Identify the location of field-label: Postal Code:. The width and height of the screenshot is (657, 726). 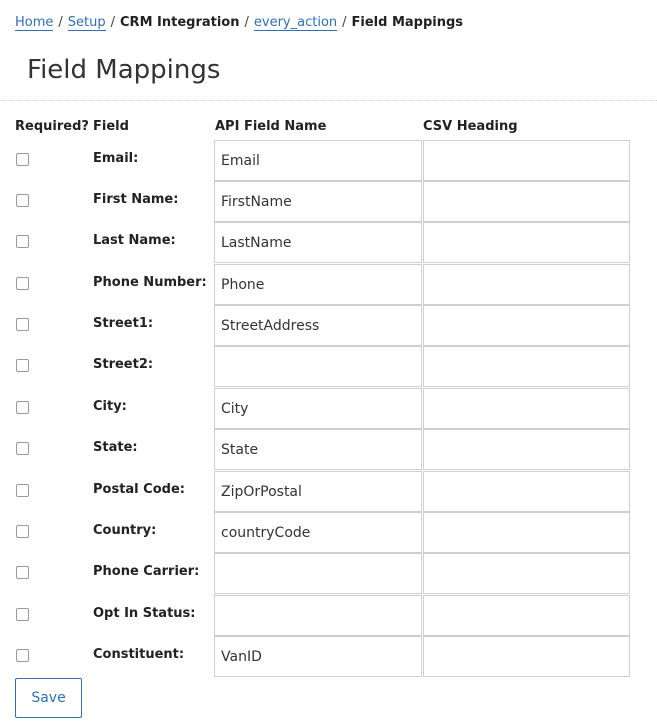
(139, 489).